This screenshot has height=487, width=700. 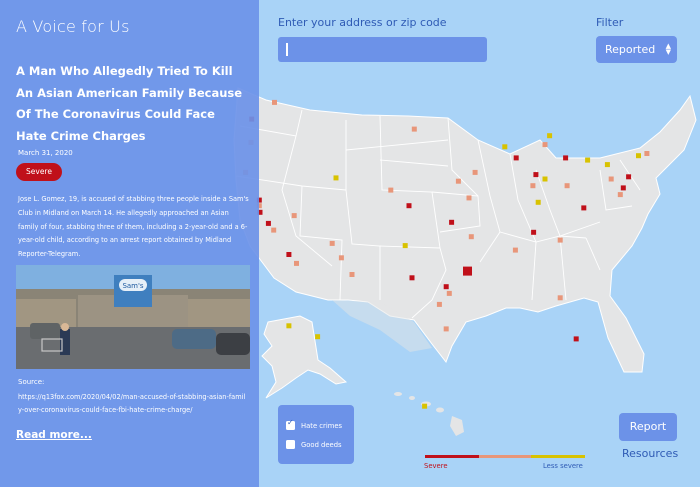 What do you see at coordinates (630, 49) in the screenshot?
I see `filter-selected-value: Reported` at bounding box center [630, 49].